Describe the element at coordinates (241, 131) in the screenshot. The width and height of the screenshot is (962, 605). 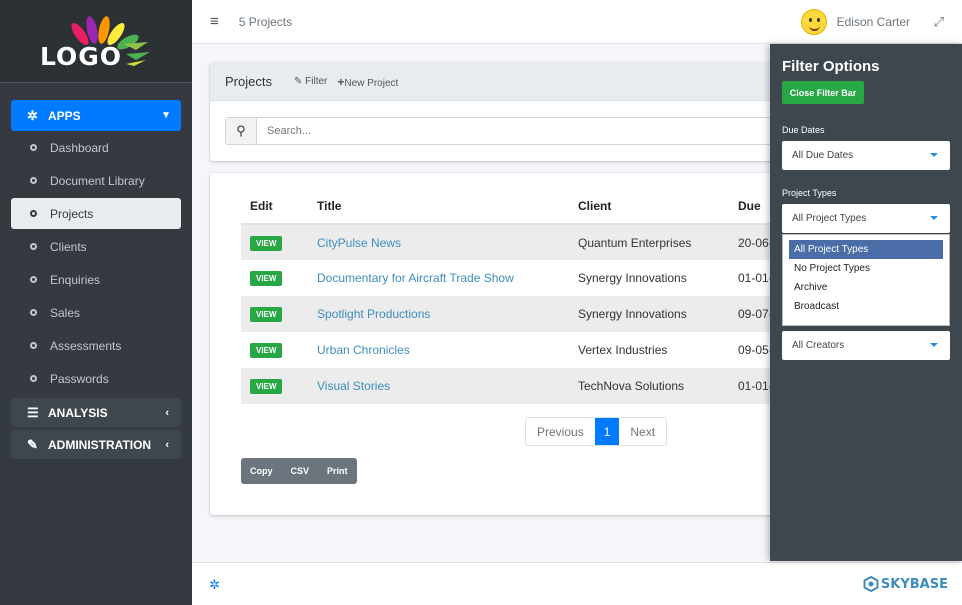
I see `search-icon: ⚲` at that location.